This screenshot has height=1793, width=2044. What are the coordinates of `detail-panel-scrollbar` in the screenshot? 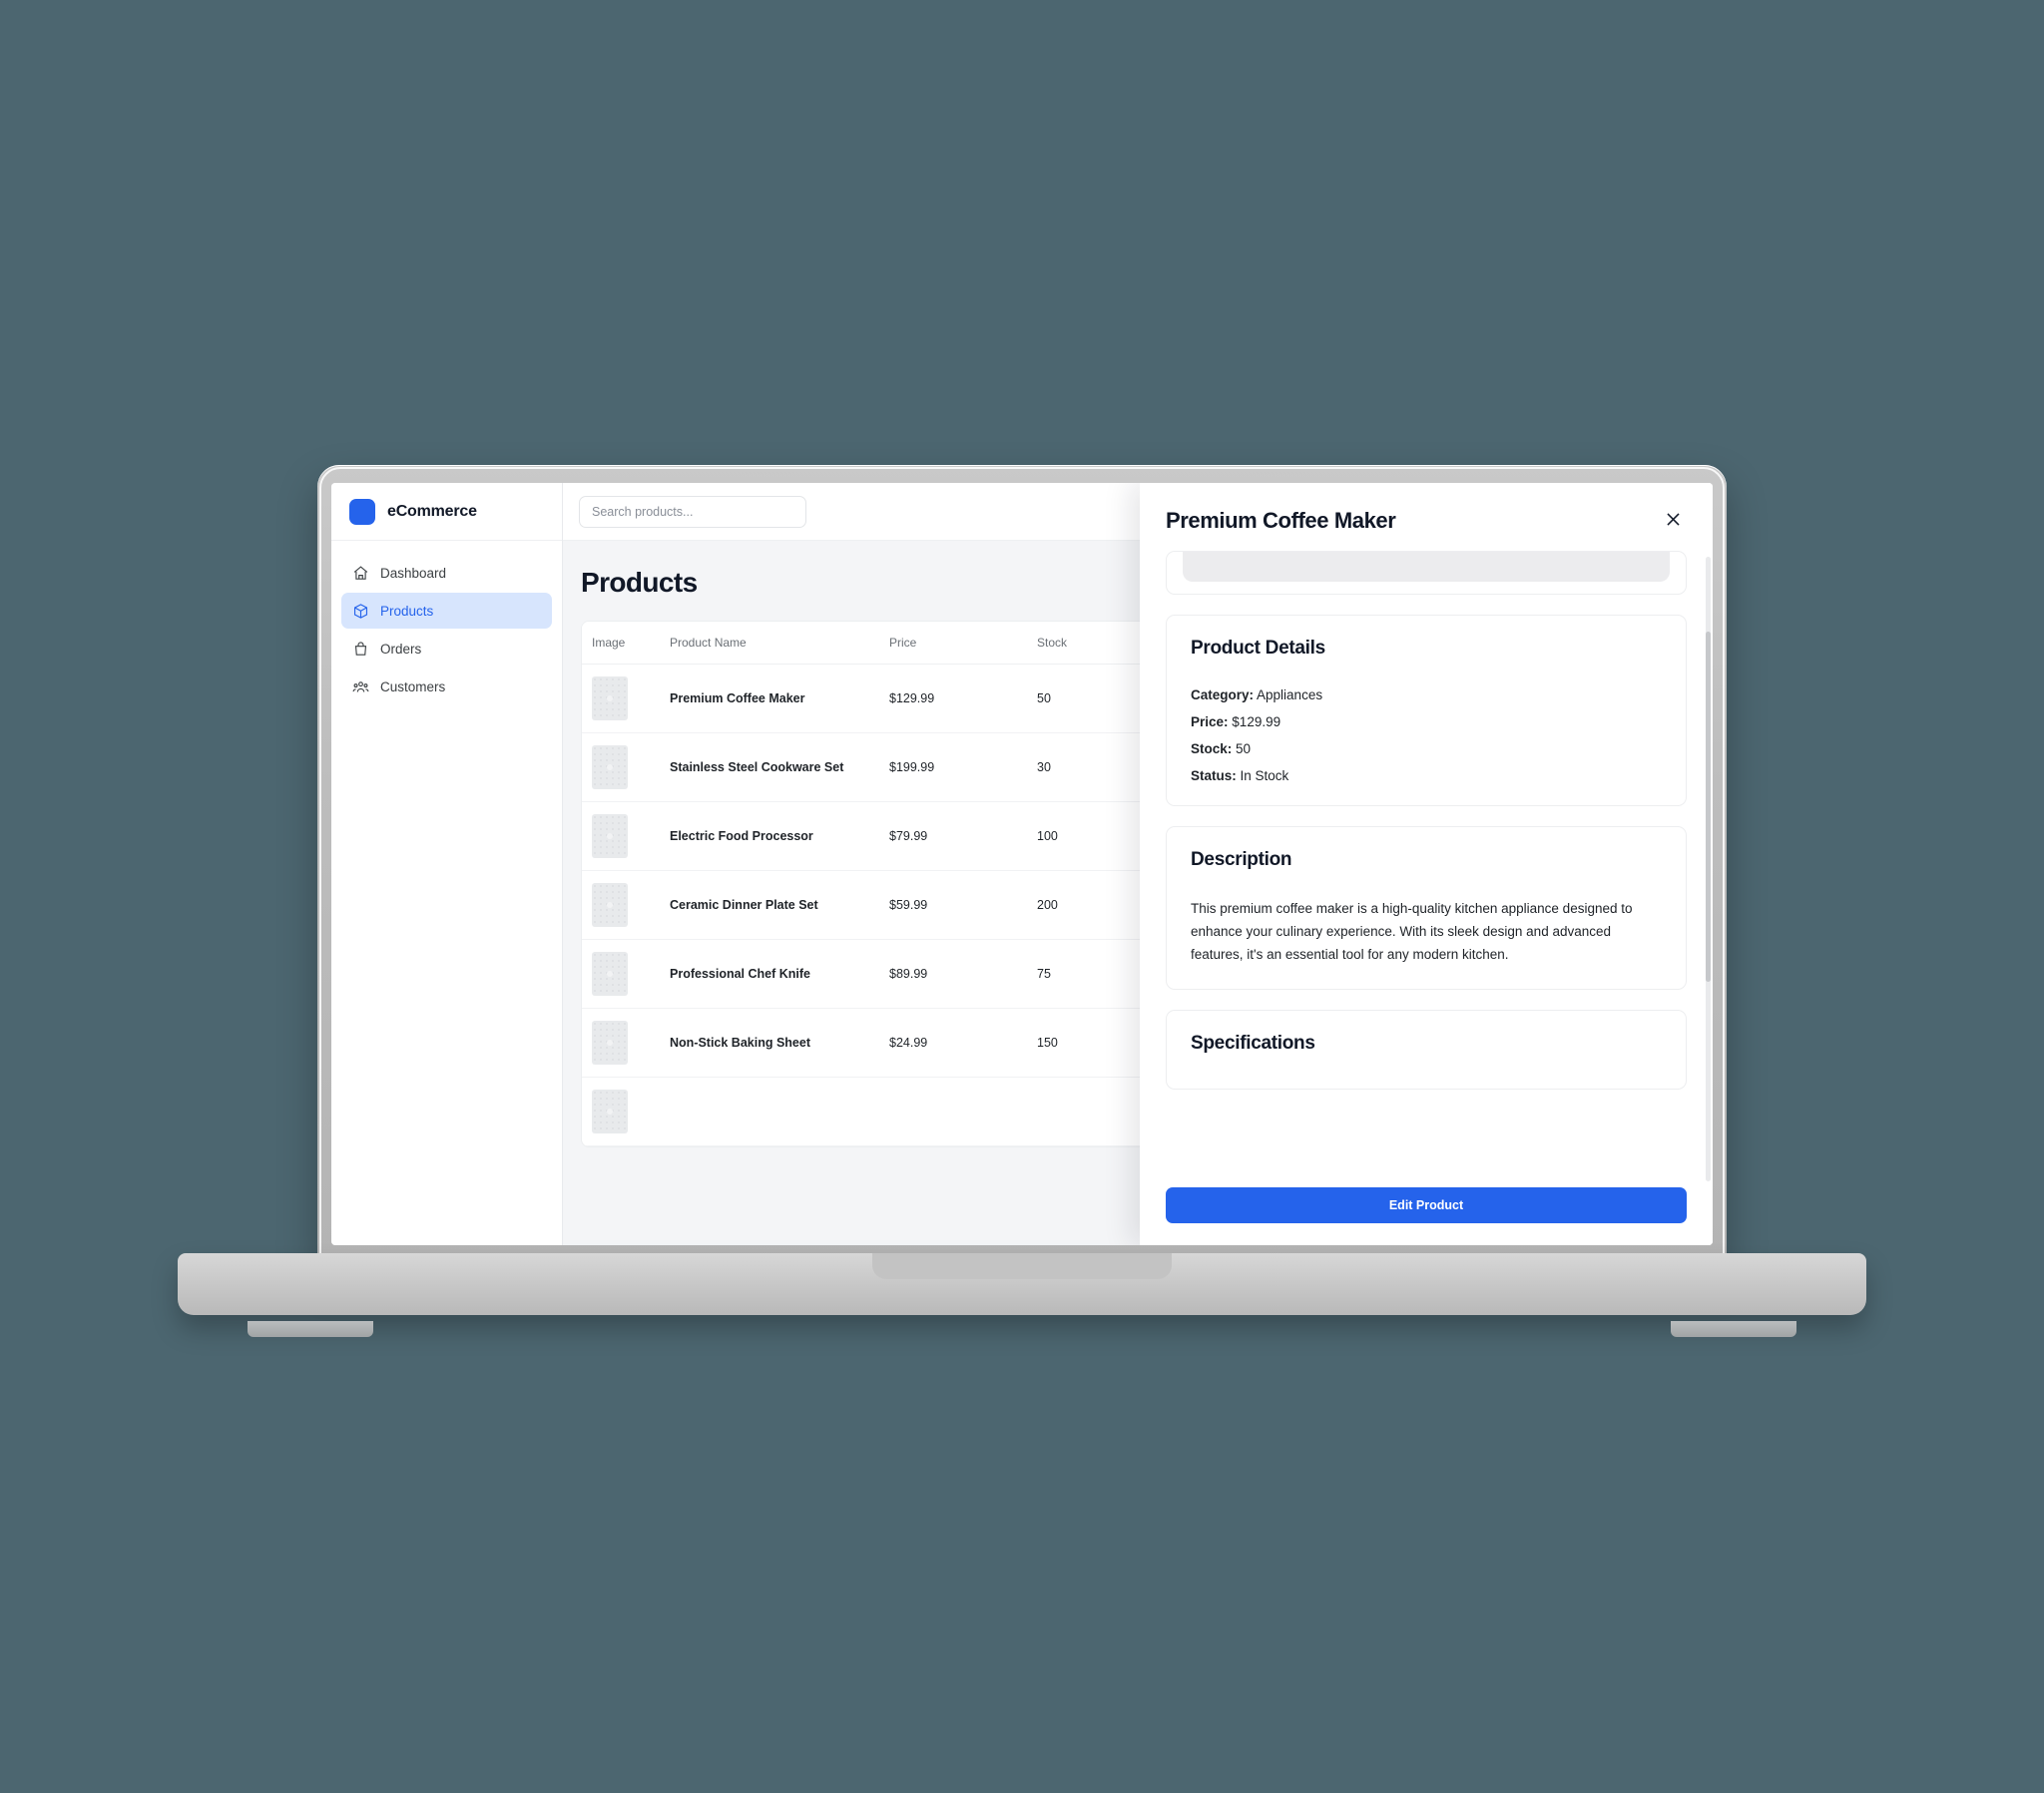 It's located at (1708, 869).